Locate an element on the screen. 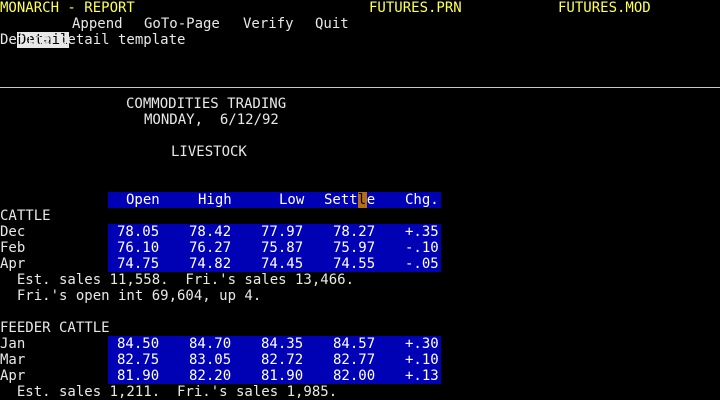 The image size is (720, 400). cell-open: 82.75 is located at coordinates (138, 360).